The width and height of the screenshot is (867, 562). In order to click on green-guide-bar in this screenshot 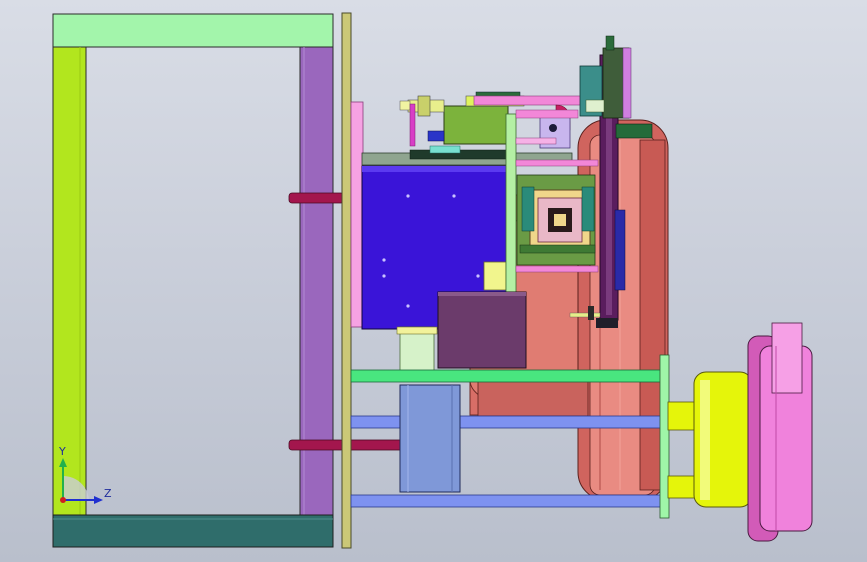, I will do `click(511, 203)`.